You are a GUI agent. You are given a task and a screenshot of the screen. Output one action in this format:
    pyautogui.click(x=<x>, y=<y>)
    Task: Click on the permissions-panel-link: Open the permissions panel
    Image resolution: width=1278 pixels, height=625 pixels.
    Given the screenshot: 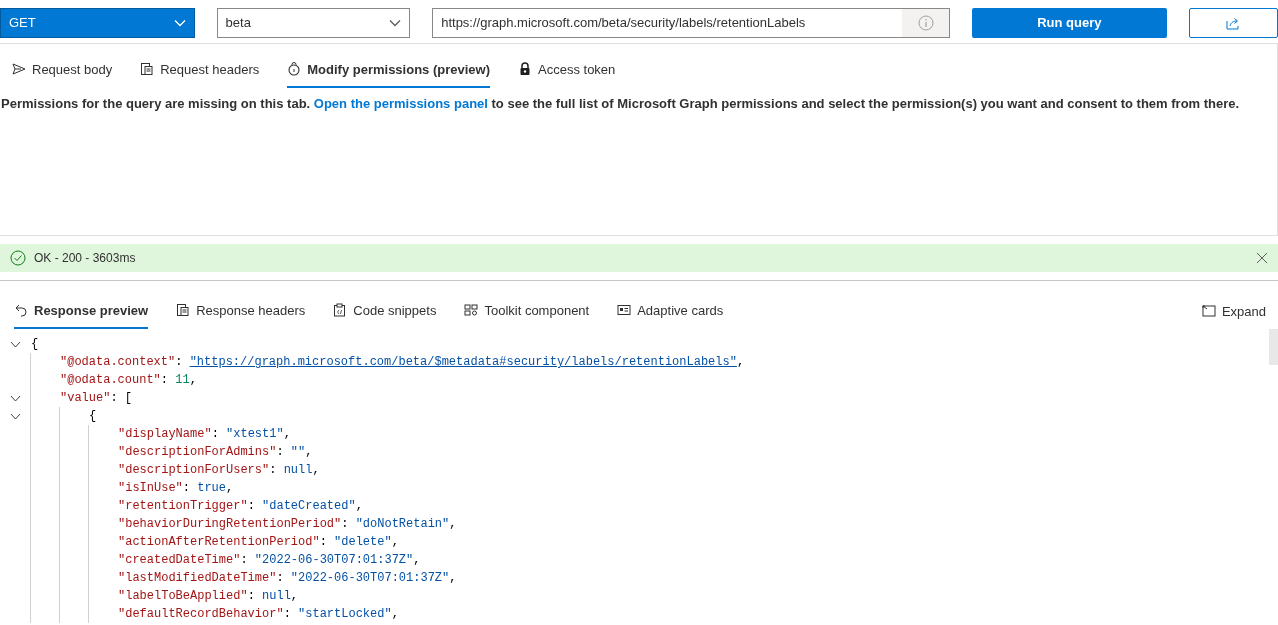 What is the action you would take?
    pyautogui.click(x=400, y=103)
    